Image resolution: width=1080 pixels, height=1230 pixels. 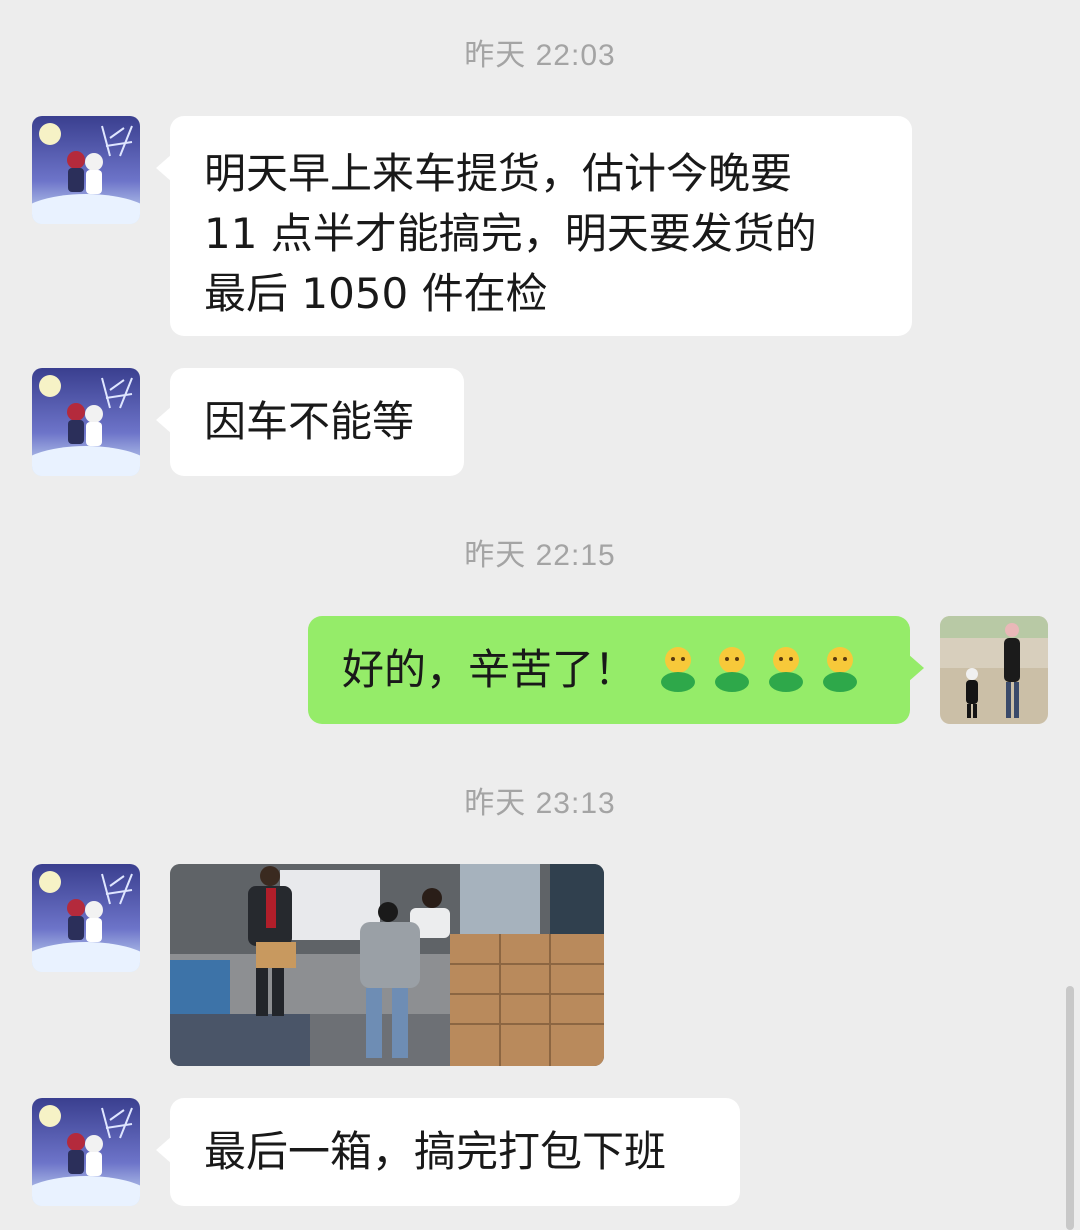 I want to click on message-line: 好的，辛苦了！, so click(x=609, y=670).